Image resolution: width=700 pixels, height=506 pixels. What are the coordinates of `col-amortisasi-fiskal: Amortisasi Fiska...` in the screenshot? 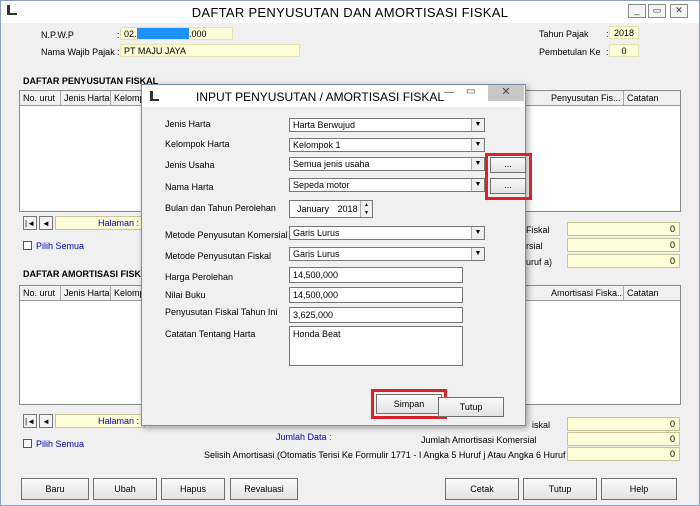 It's located at (586, 293).